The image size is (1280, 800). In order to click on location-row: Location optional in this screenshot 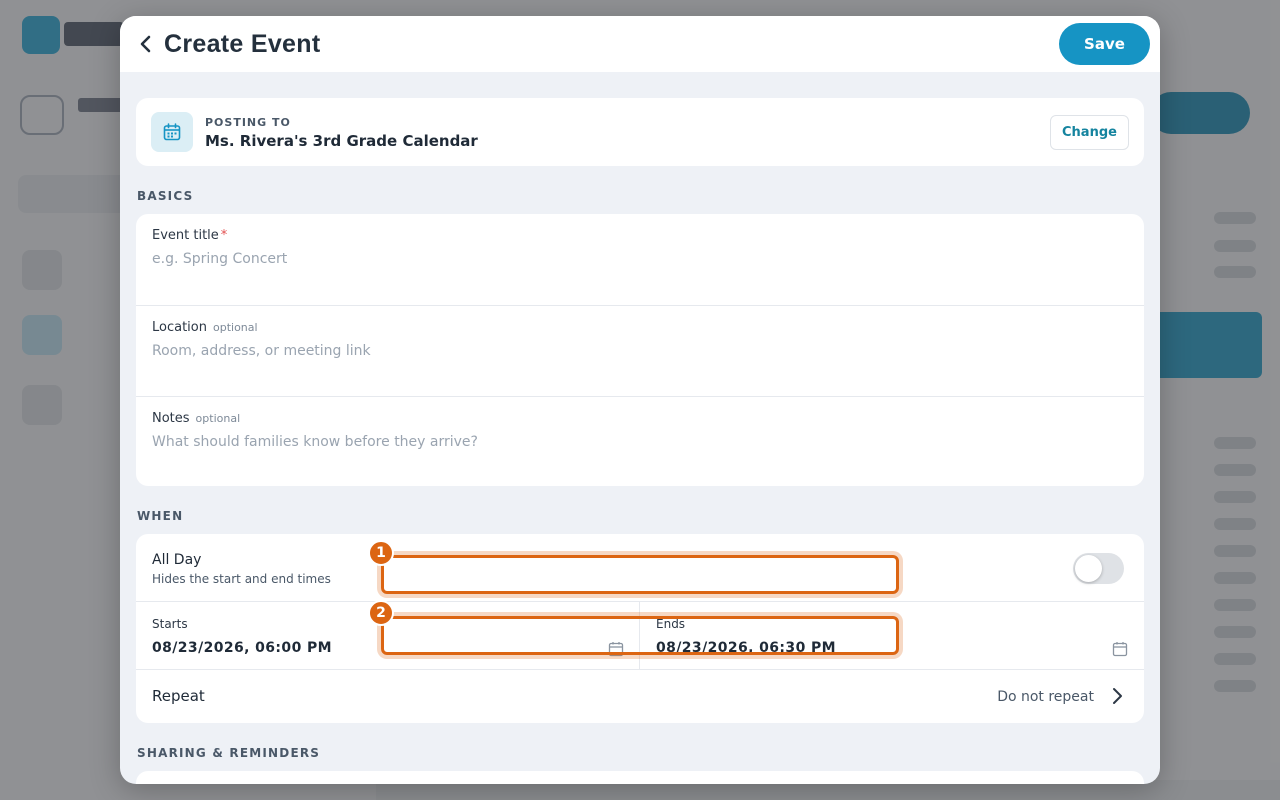, I will do `click(640, 350)`.